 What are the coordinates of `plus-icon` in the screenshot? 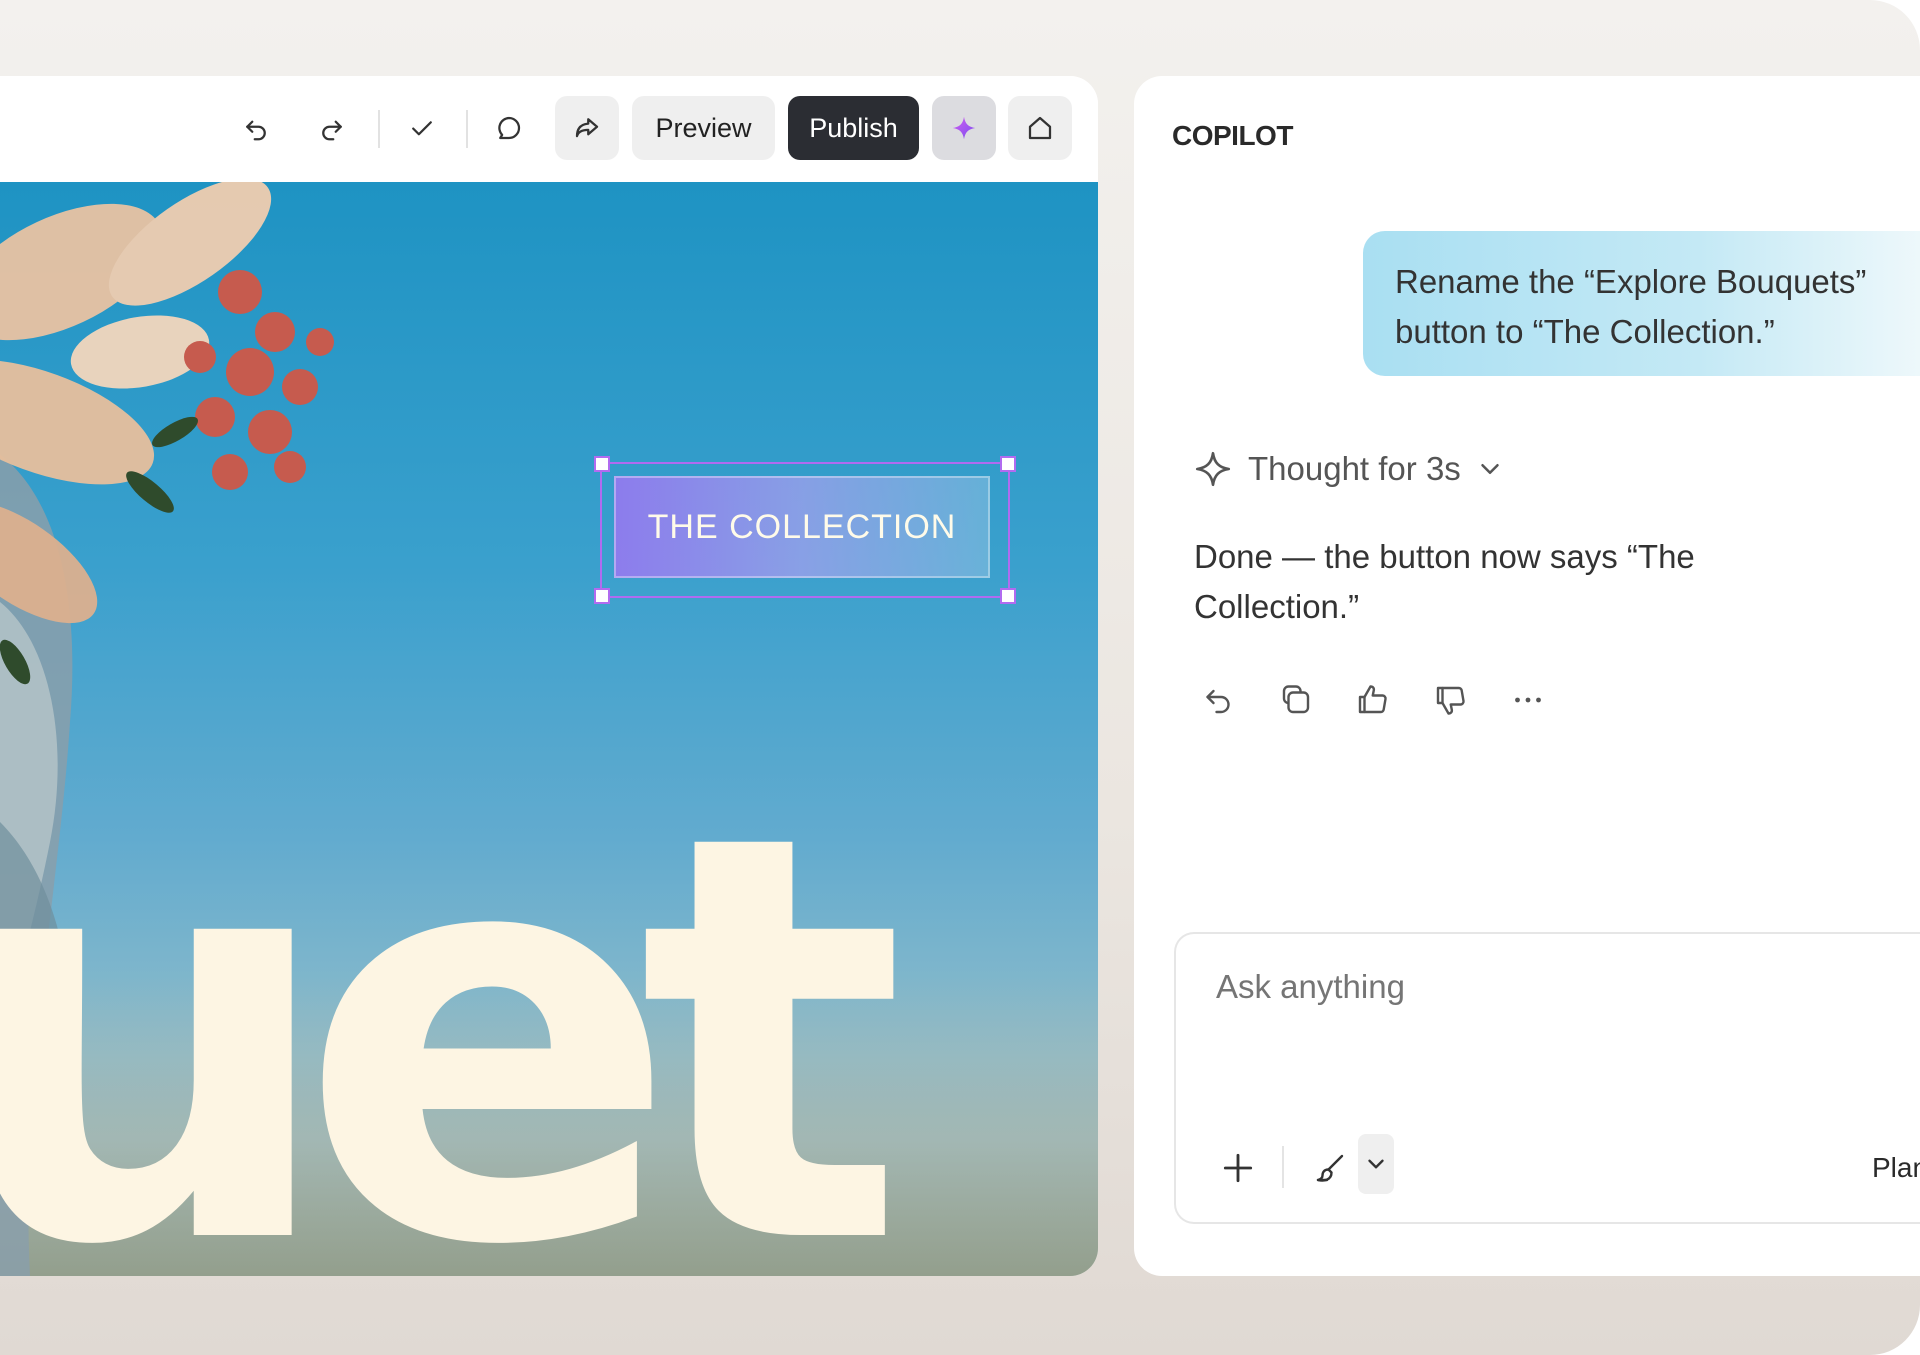 It's located at (1238, 1168).